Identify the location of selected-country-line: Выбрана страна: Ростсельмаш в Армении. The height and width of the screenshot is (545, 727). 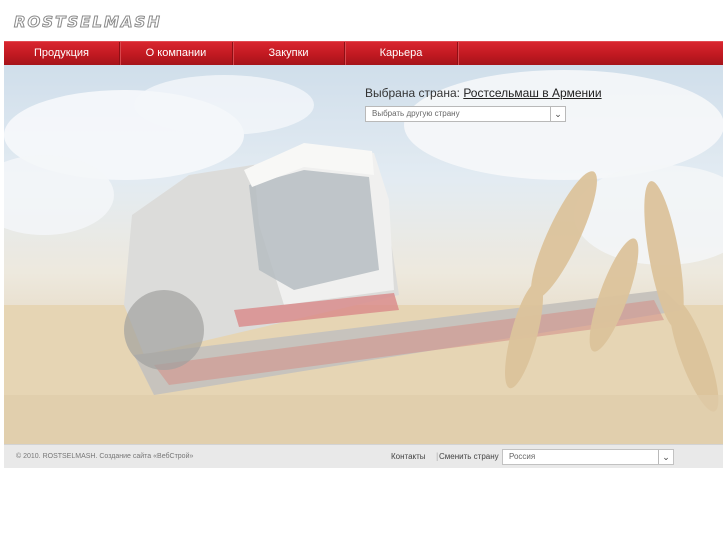
(515, 93).